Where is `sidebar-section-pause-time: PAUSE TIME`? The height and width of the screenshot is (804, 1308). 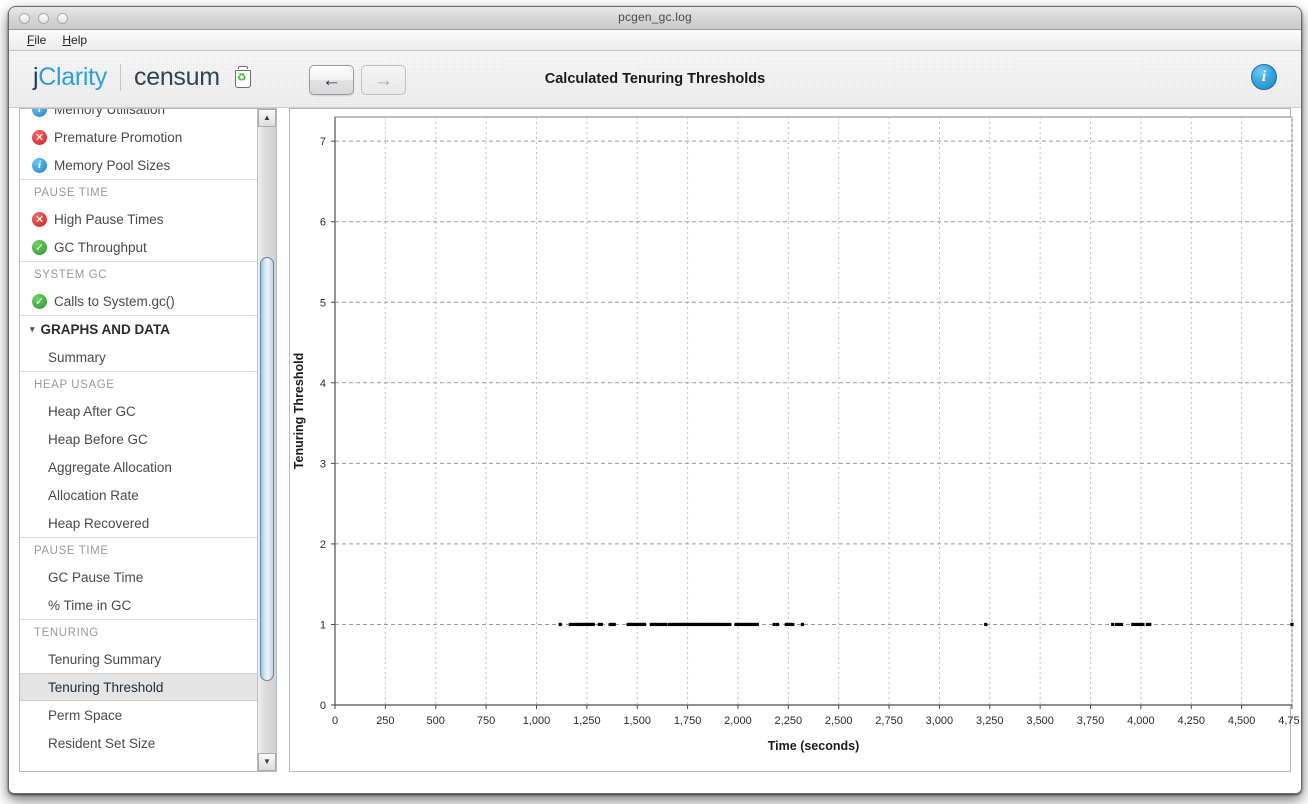 sidebar-section-pause-time: PAUSE TIME is located at coordinates (139, 550).